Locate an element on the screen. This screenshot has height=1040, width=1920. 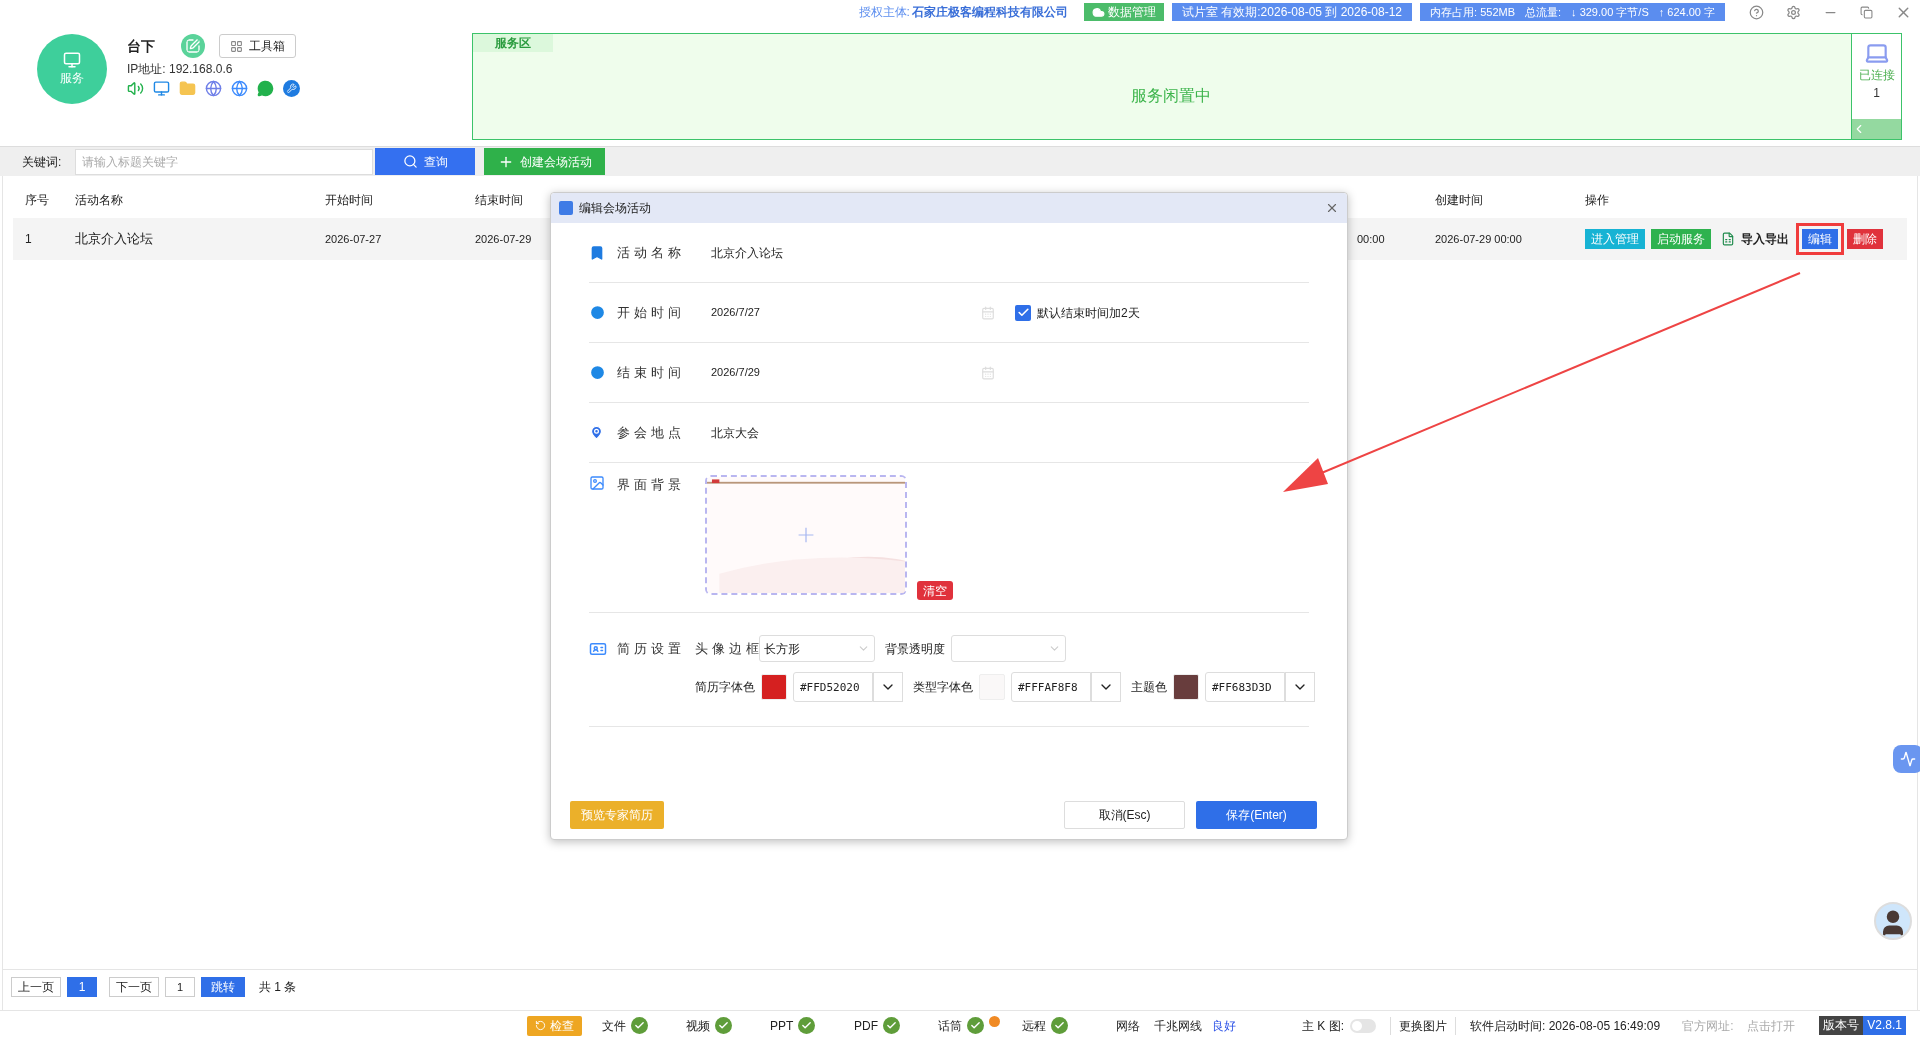
checkbox is located at coordinates (1023, 312).